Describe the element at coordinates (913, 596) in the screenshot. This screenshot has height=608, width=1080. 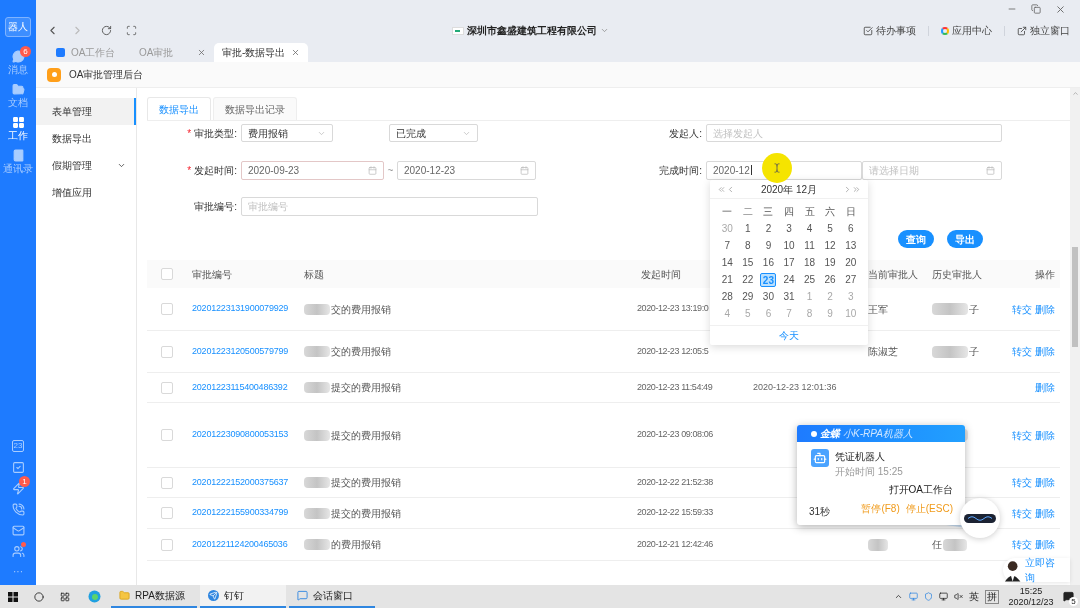
I see `app-tray-icon` at that location.